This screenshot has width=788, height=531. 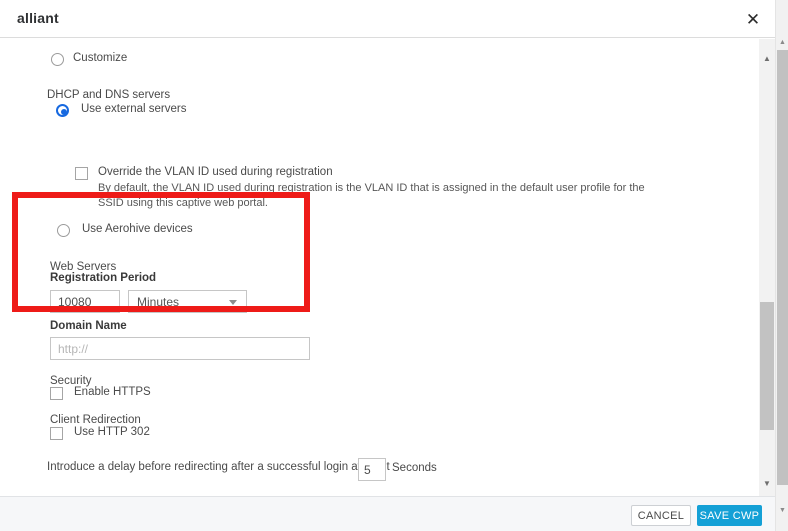 What do you see at coordinates (387, 19) in the screenshot?
I see `dialog-header: alliant ✕` at bounding box center [387, 19].